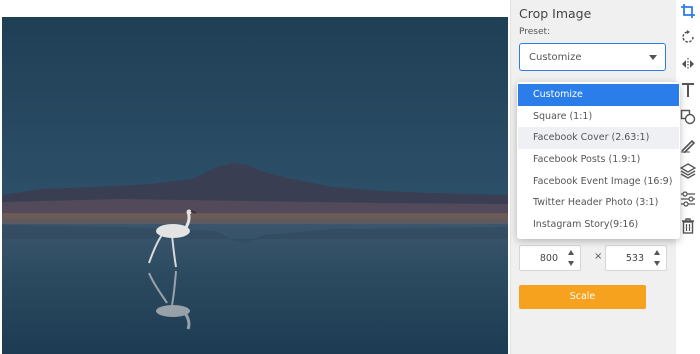  I want to click on preset-option-square: Square (1:1), so click(598, 117).